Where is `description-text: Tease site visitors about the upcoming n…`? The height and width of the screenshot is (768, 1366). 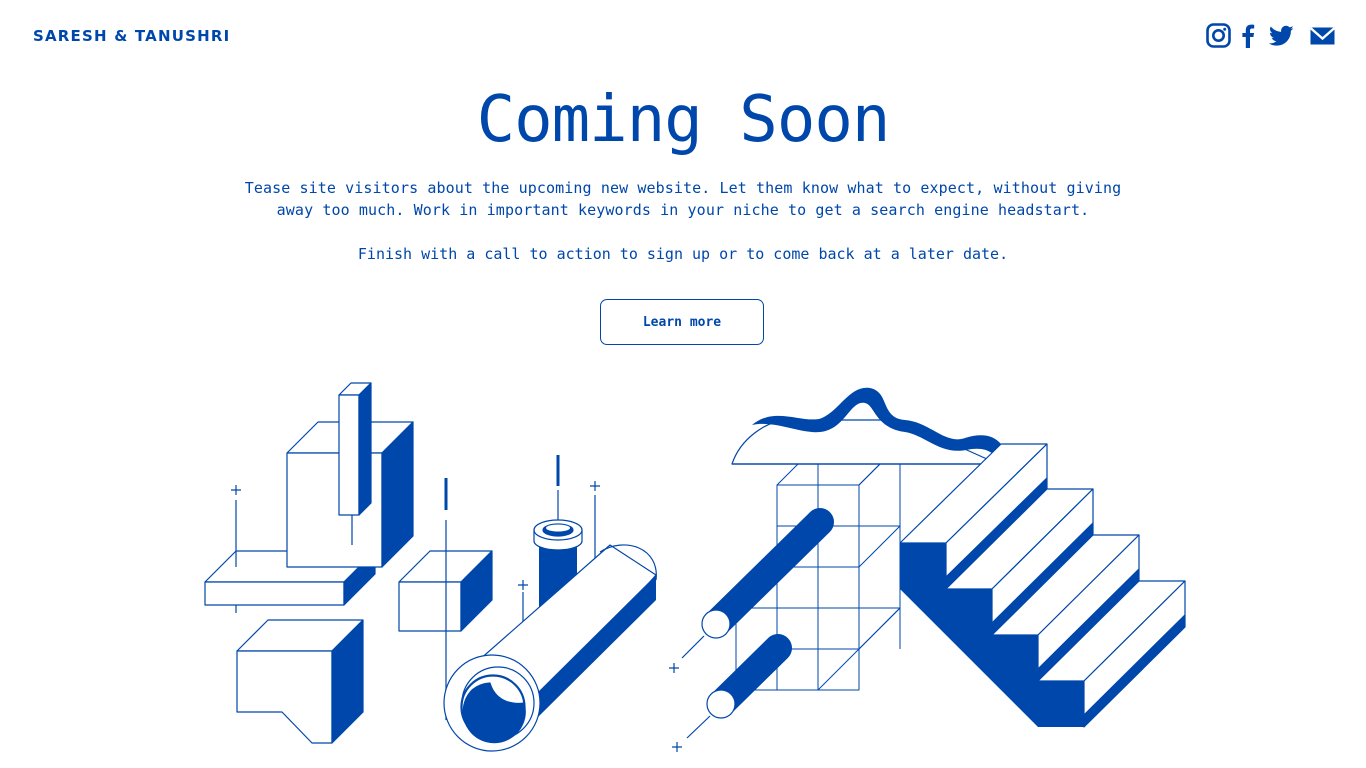
description-text: Tease site visitors about the upcoming n… is located at coordinates (683, 199).